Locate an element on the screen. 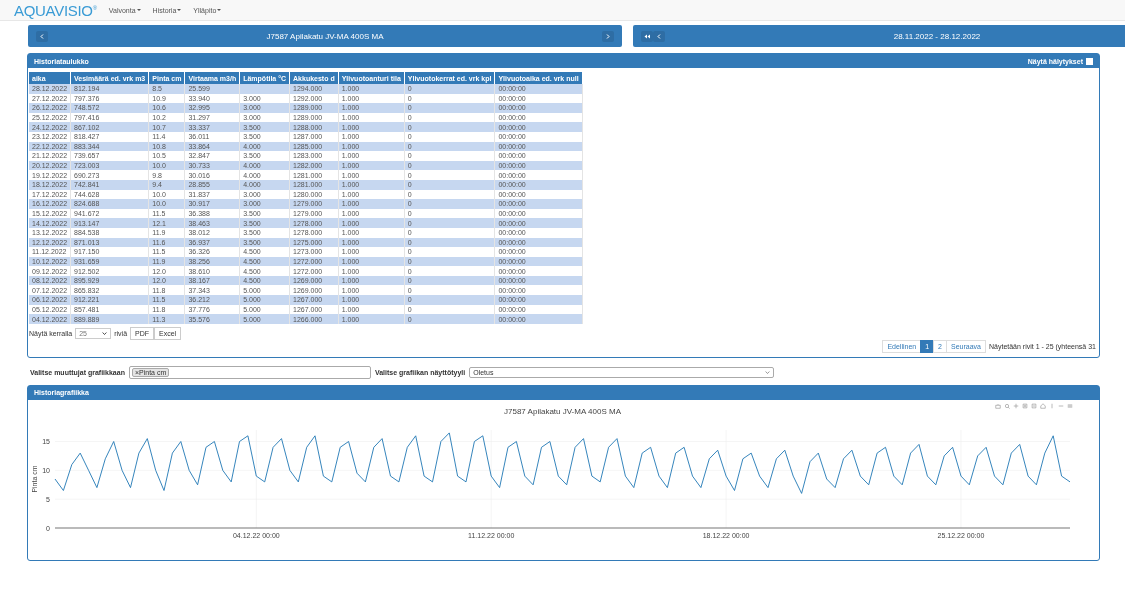 Image resolution: width=1125 pixels, height=595 pixels. logo: AQUAVISIO$^{®}$ is located at coordinates (55, 10).